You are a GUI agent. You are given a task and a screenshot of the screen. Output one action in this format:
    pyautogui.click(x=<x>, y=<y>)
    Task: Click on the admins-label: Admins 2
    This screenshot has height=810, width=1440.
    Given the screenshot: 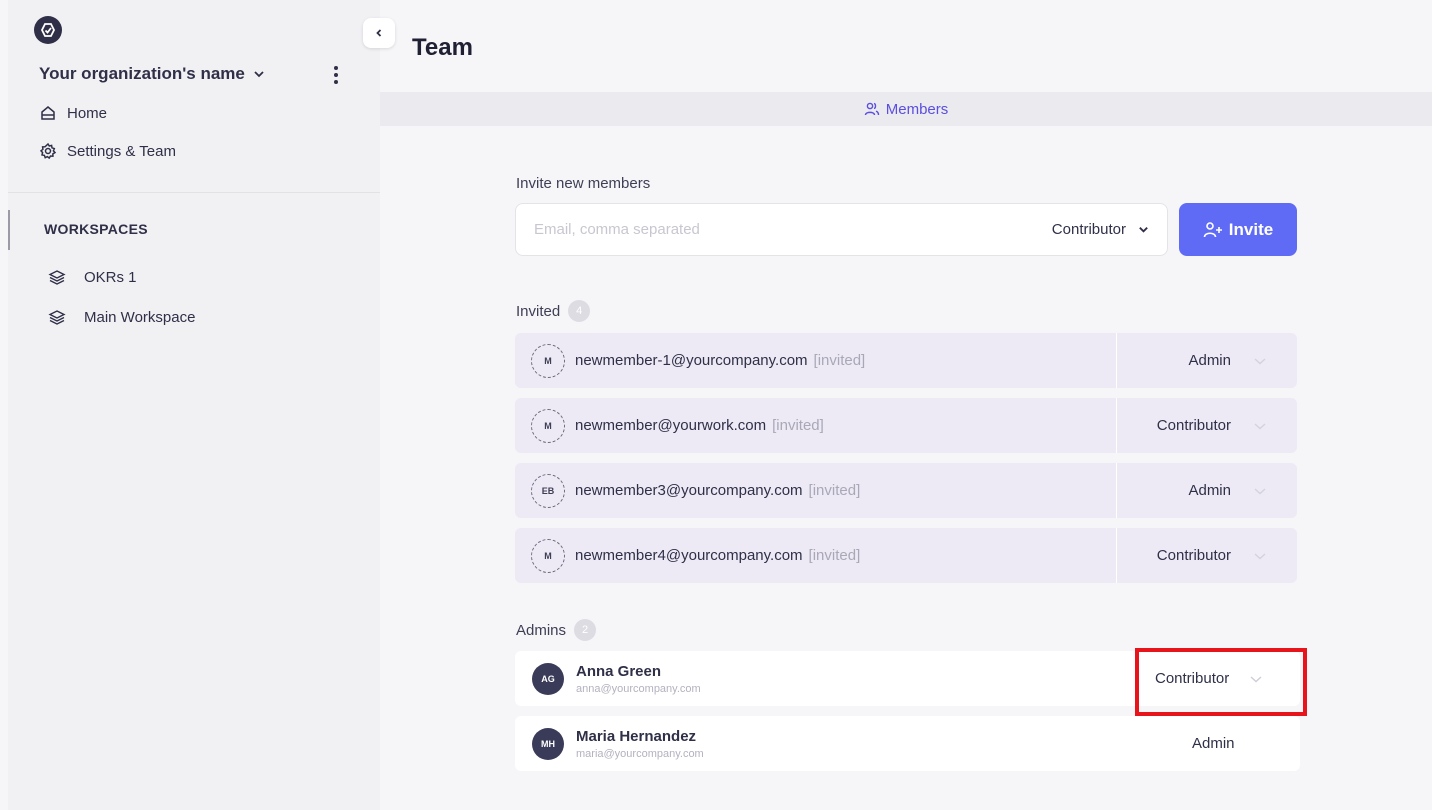 What is the action you would take?
    pyautogui.click(x=556, y=630)
    